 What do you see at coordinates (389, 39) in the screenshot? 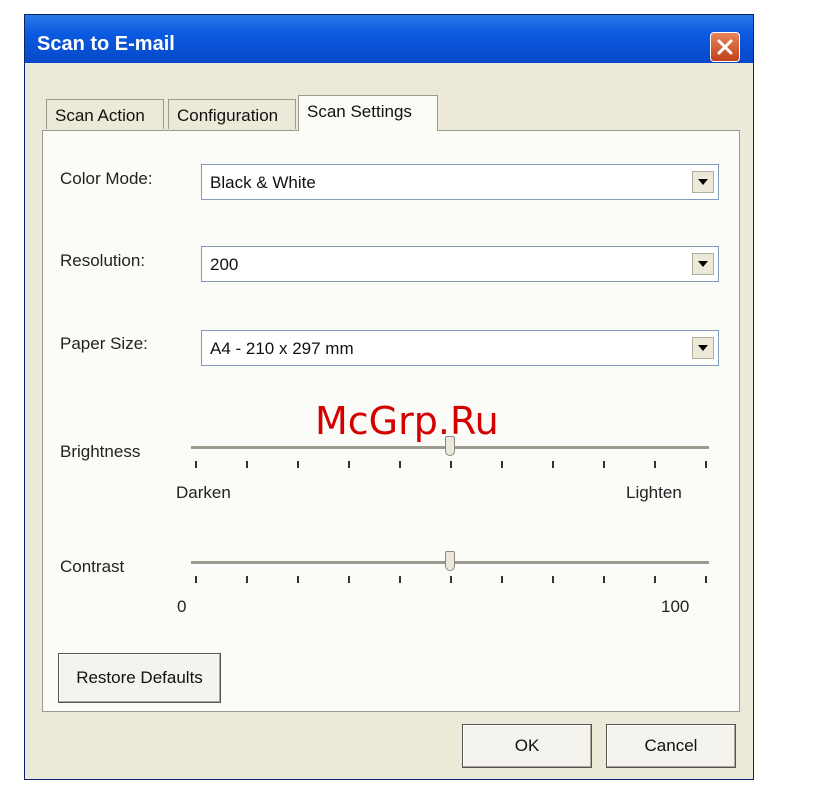
I see `title-bar: Scan to E-mail` at bounding box center [389, 39].